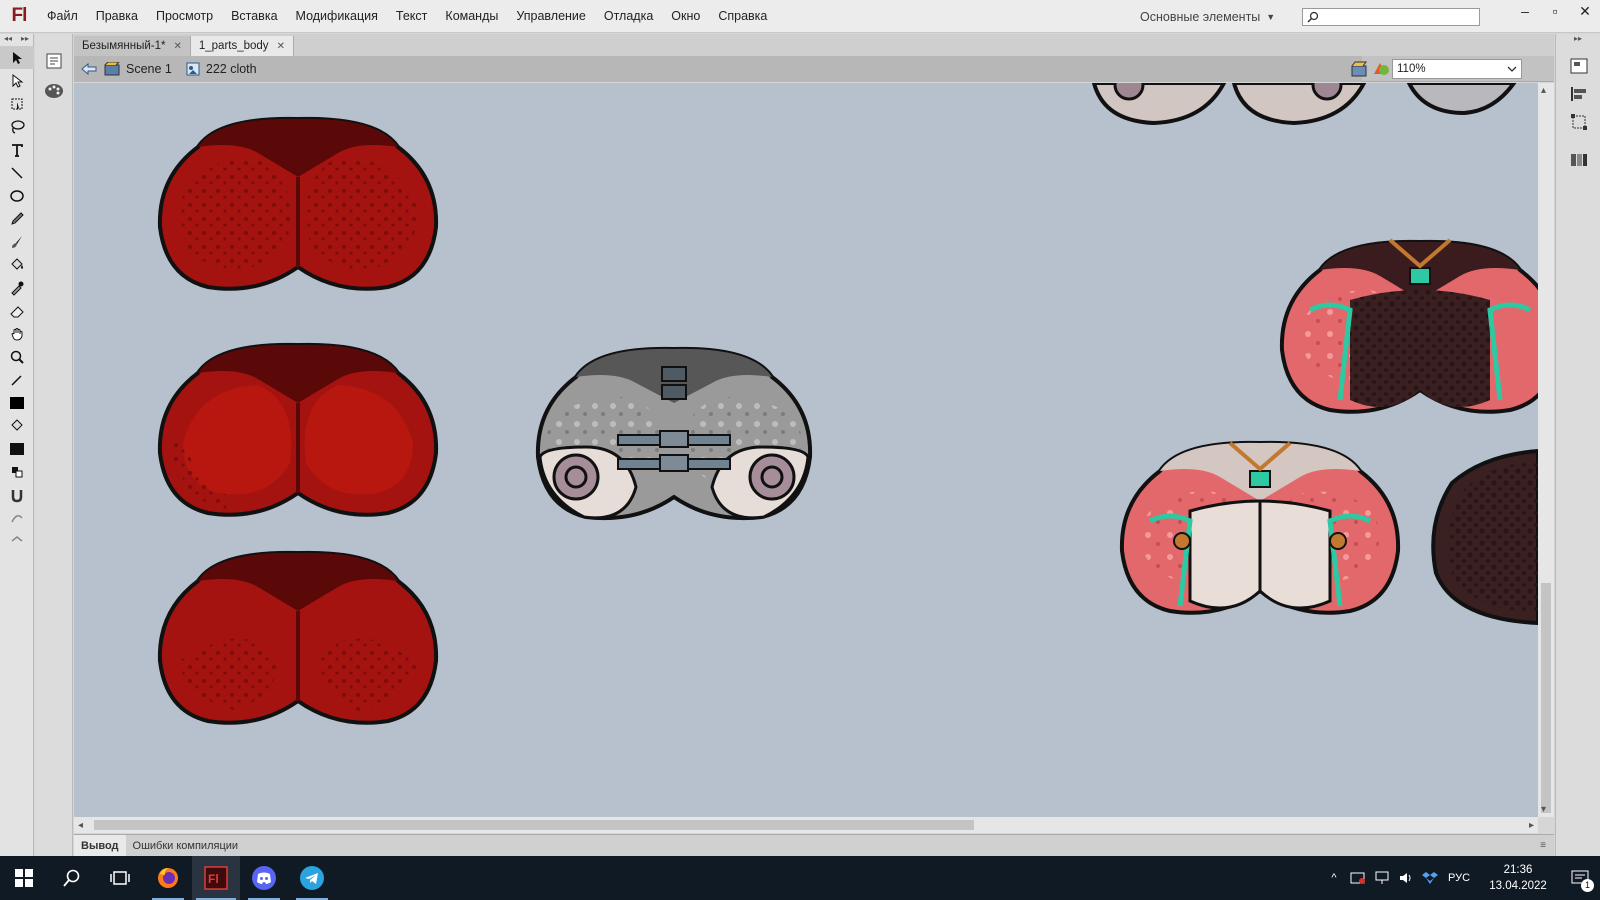 Image resolution: width=1600 pixels, height=900 pixels. Describe the element at coordinates (1406, 878) in the screenshot. I see `volume-icon` at that location.